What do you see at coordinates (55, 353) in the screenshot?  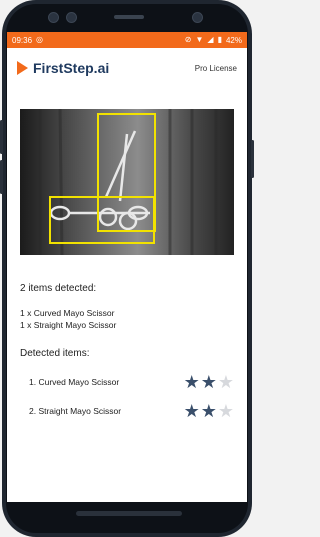 I see `detected-items-title: Detected items:` at bounding box center [55, 353].